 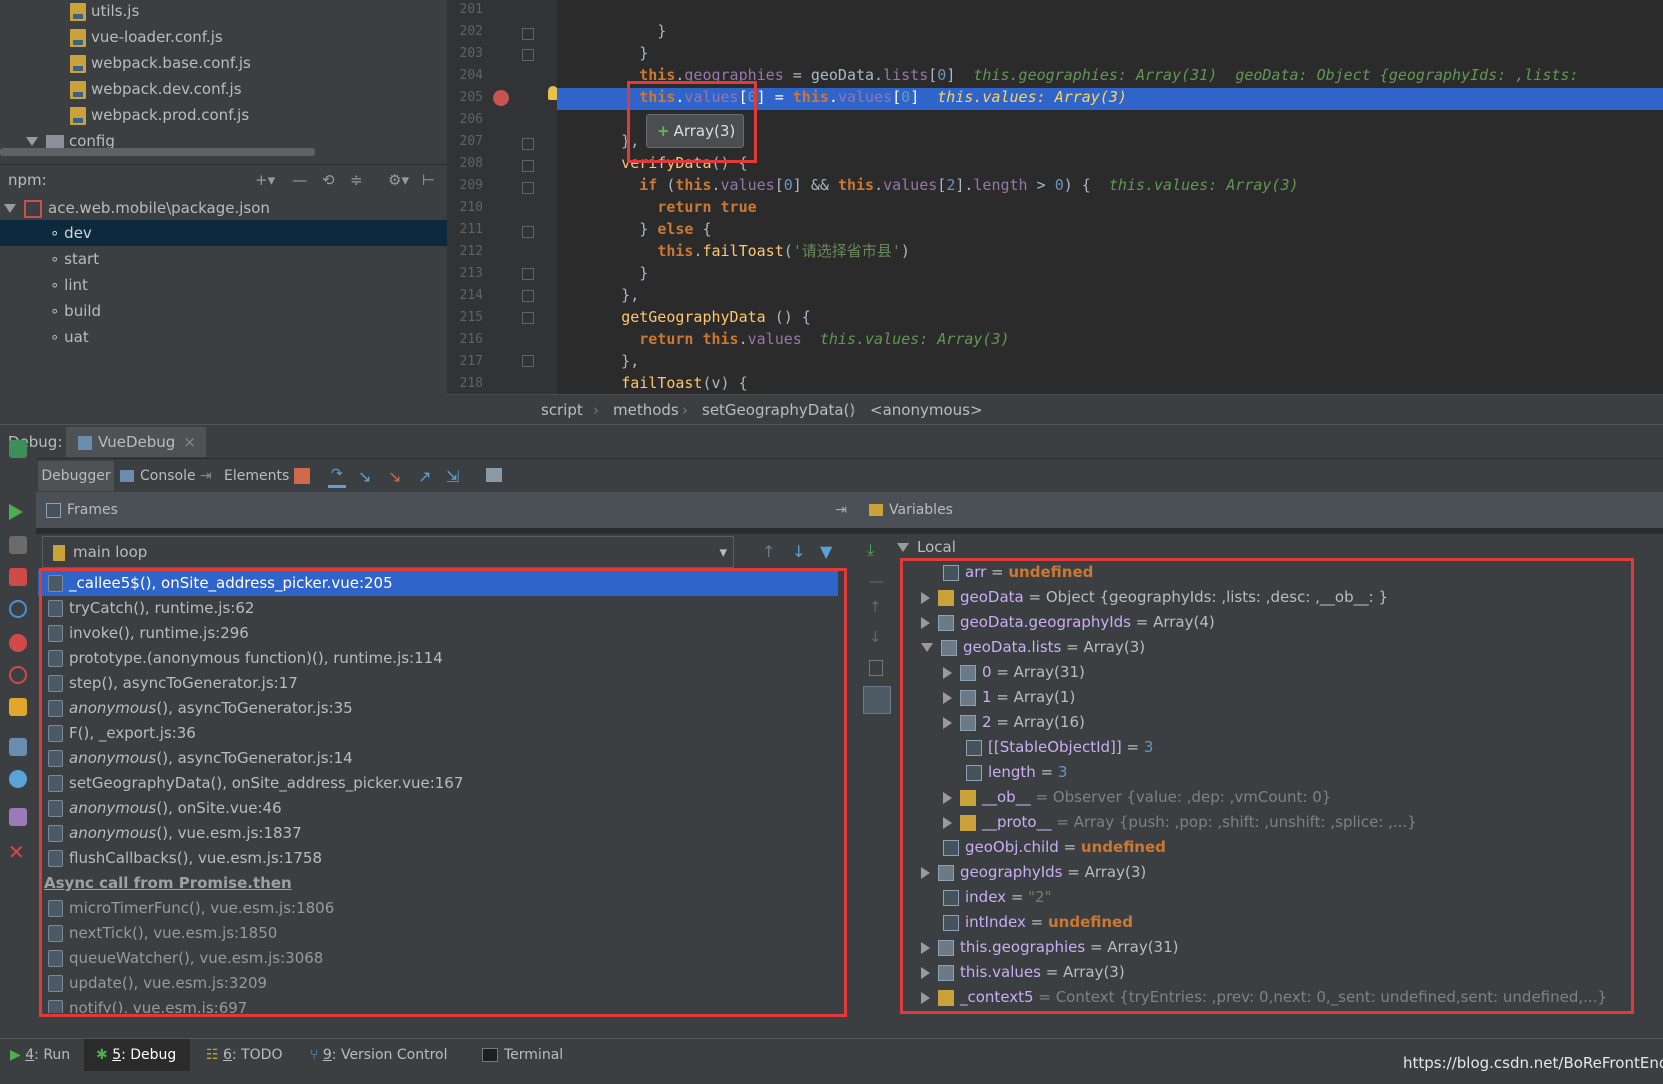 I want to click on step-into-icon: ↘, so click(x=364, y=476).